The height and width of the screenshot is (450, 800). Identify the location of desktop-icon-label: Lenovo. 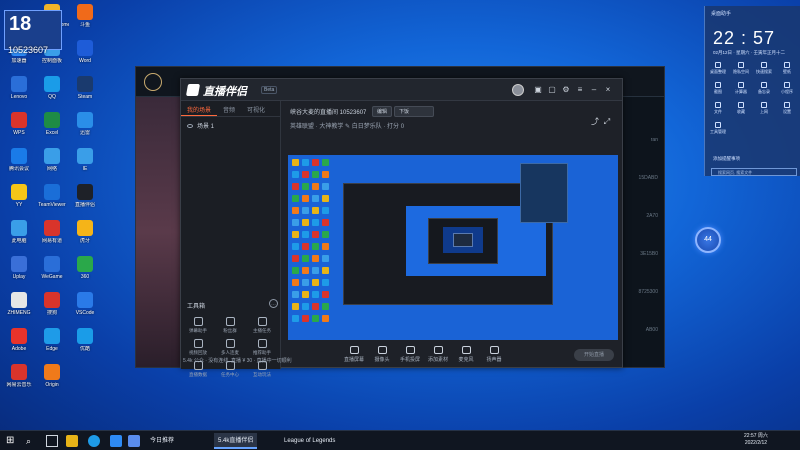
(19, 97).